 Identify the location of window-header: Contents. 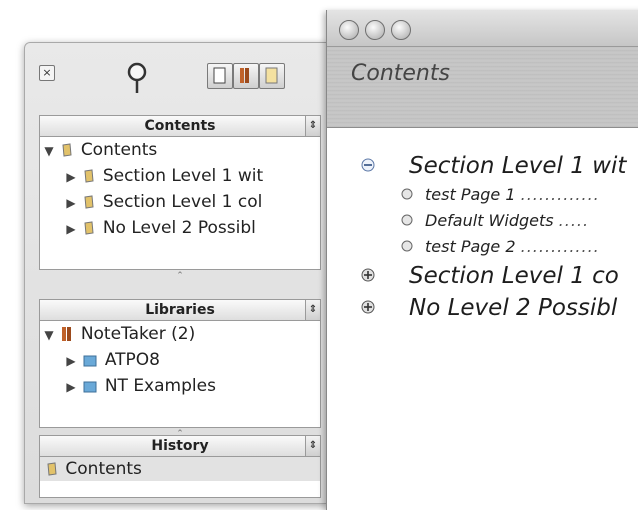
(482, 87).